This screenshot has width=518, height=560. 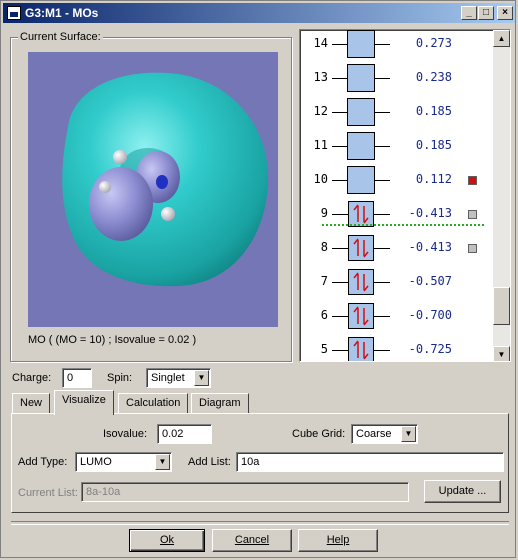 I want to click on ok-button: Ok, so click(x=167, y=540).